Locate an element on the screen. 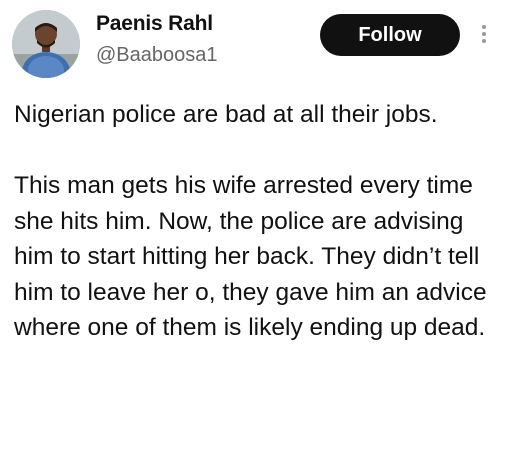 This screenshot has height=469, width=508. avatar is located at coordinates (46, 44).